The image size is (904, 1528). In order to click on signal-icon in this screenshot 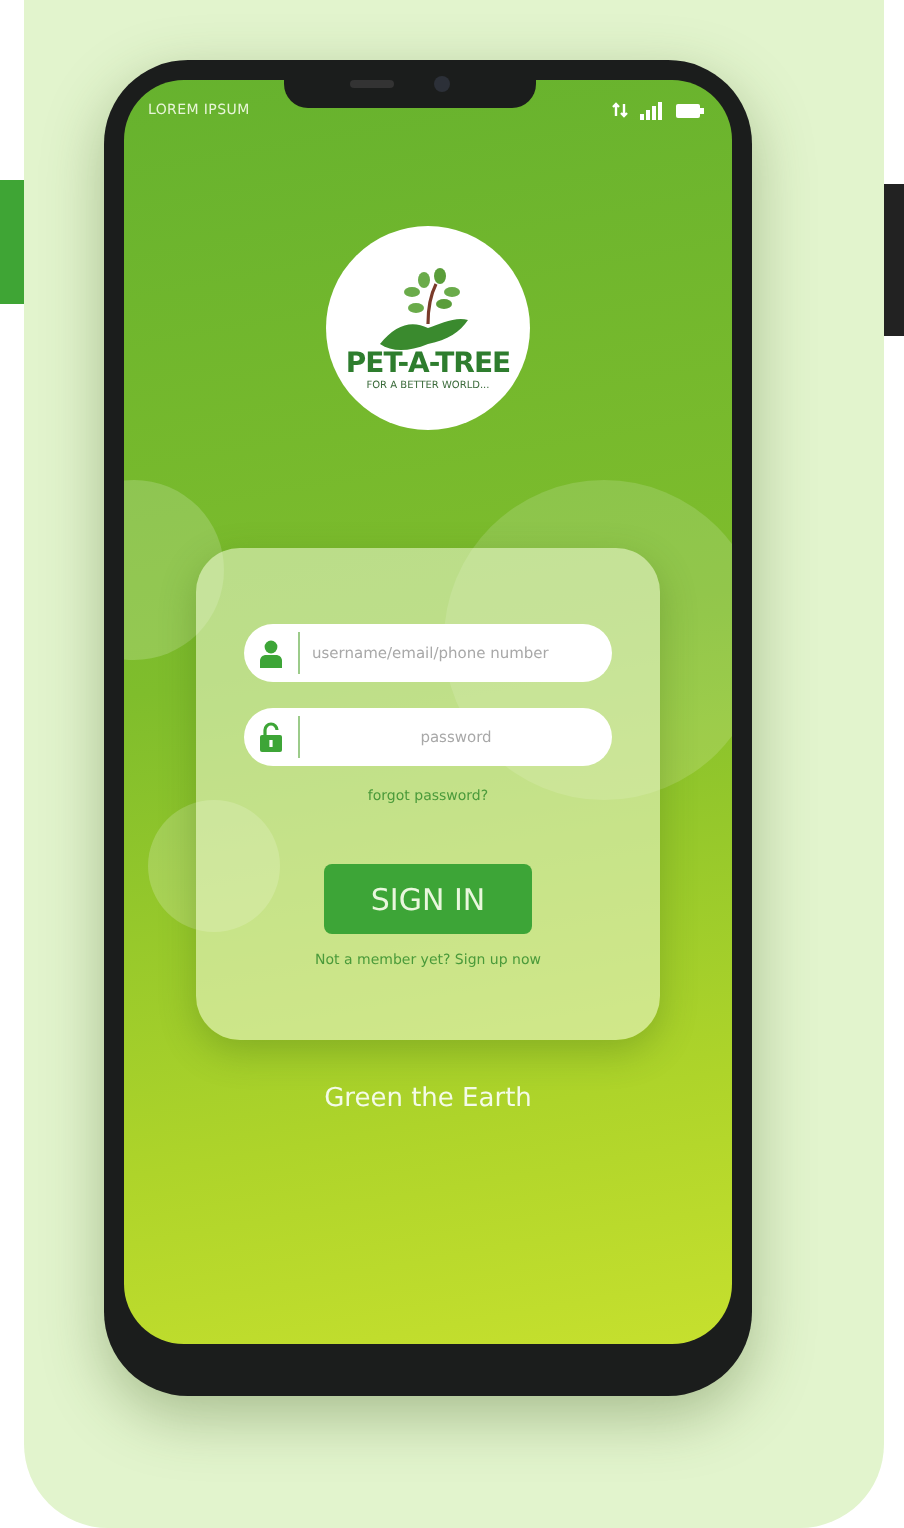, I will do `click(652, 110)`.